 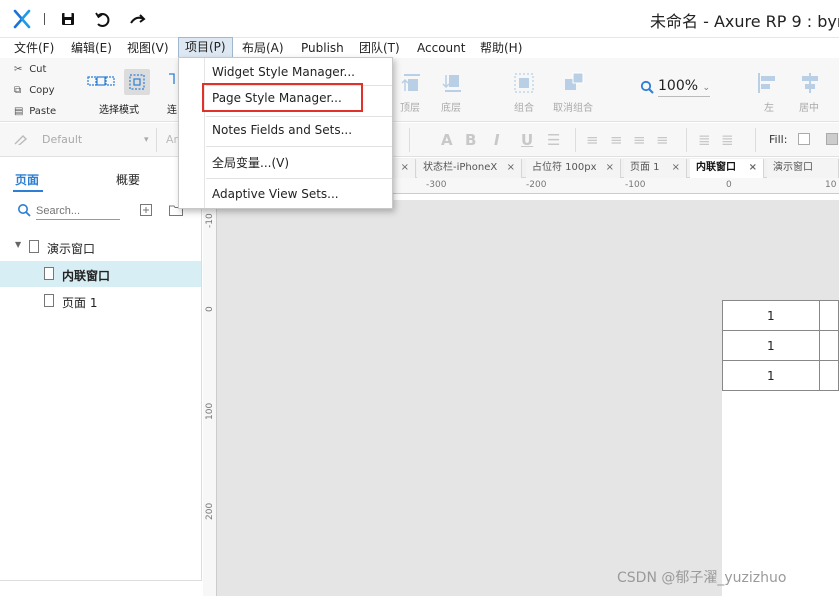 What do you see at coordinates (101, 83) in the screenshot?
I see `intersect-select-icon` at bounding box center [101, 83].